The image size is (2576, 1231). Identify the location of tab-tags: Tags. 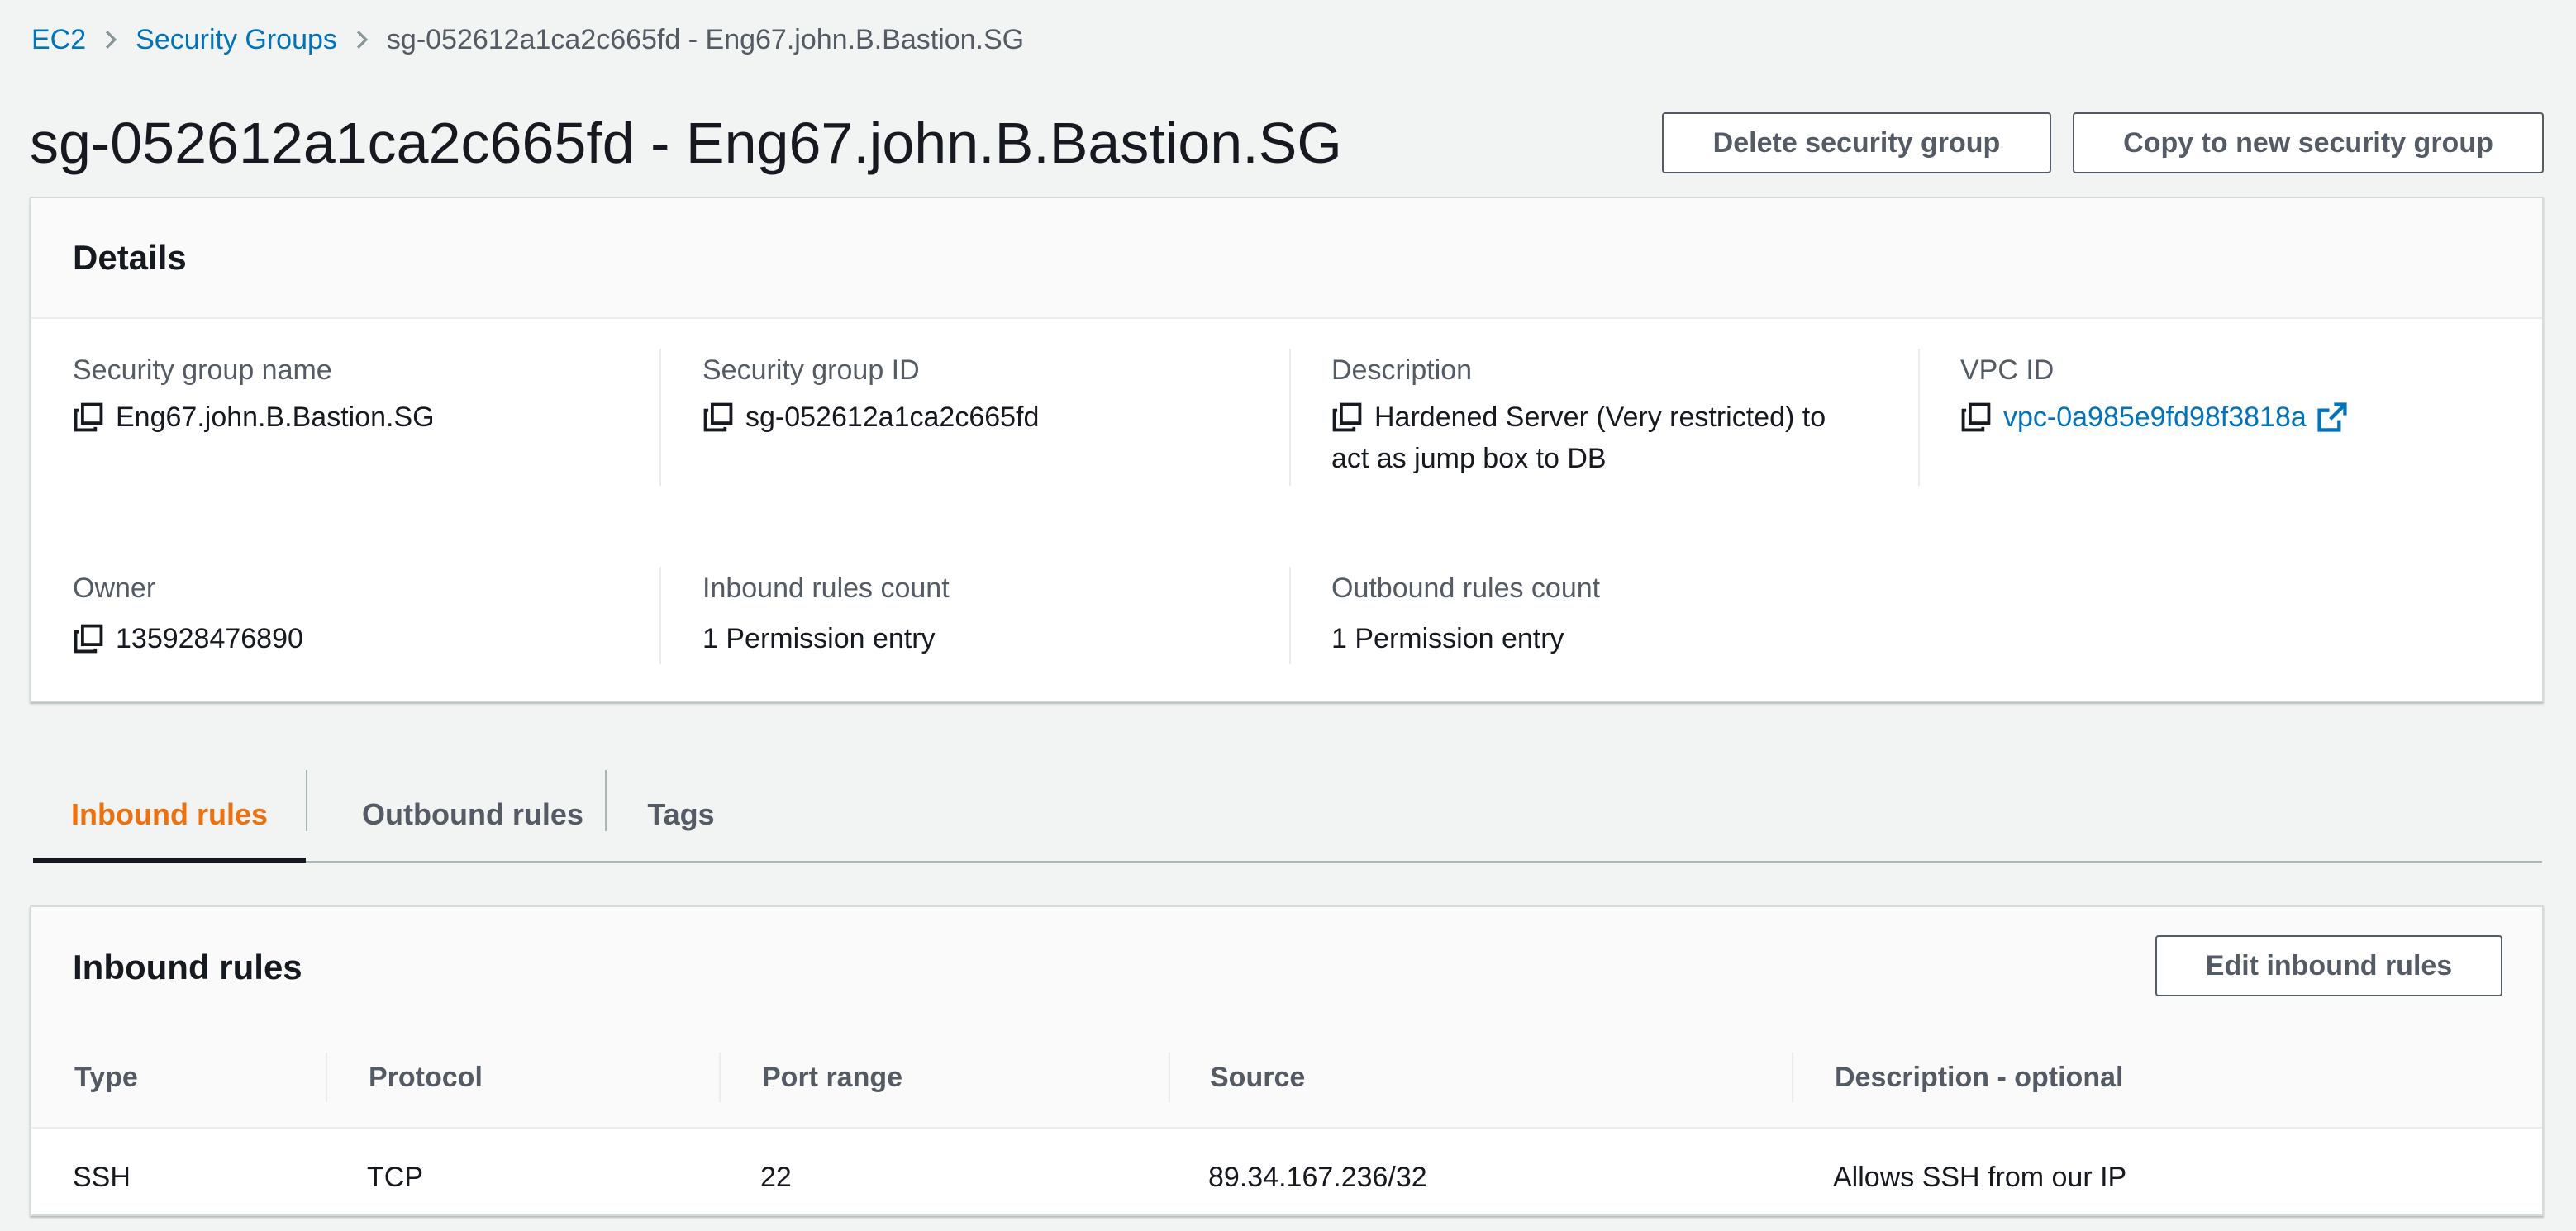
(681, 814).